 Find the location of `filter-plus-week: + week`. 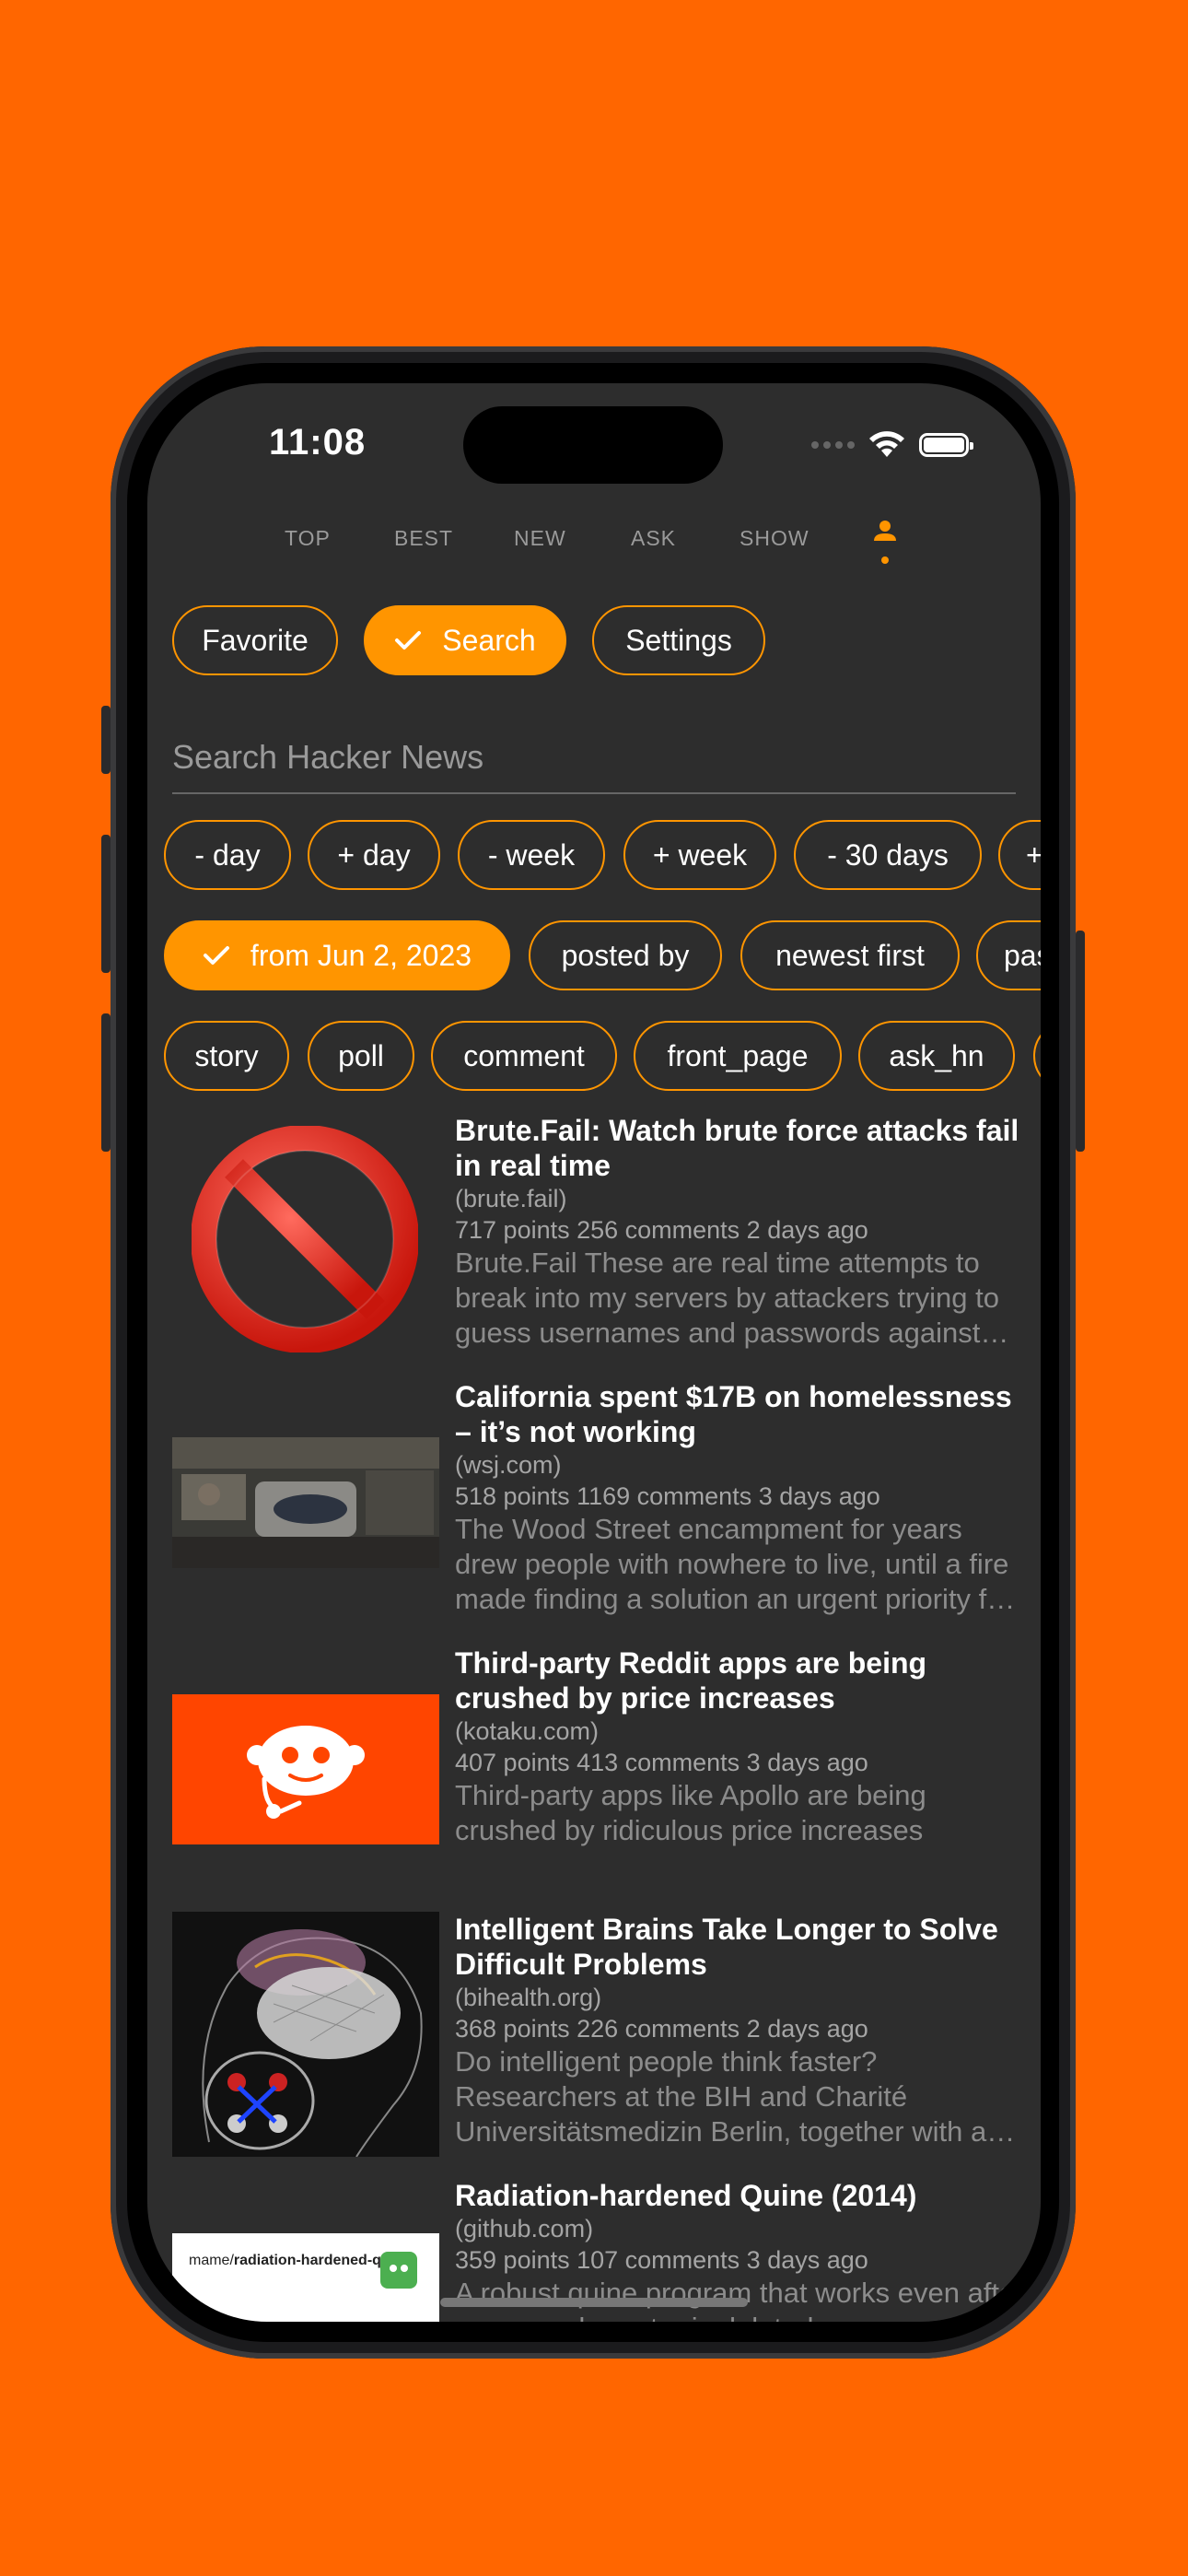

filter-plus-week: + week is located at coordinates (699, 855).